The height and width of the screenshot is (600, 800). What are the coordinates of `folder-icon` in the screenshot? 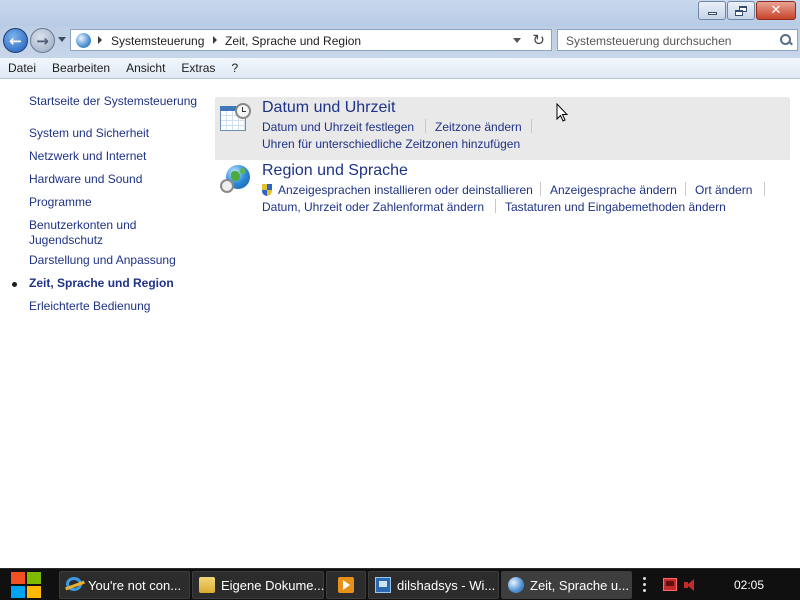 It's located at (207, 585).